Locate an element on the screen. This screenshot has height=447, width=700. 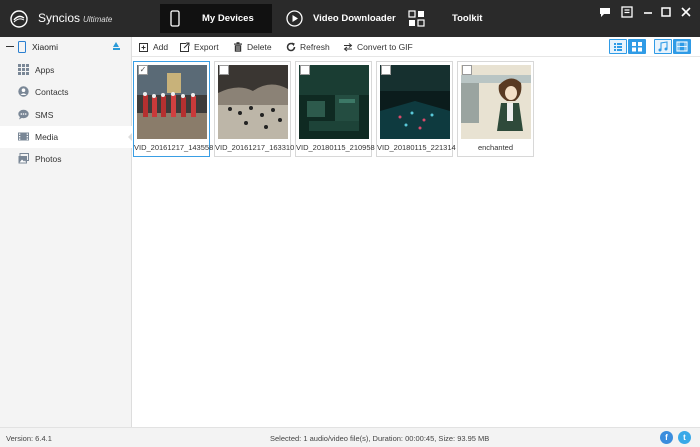
app-edition: Ultimate is located at coordinates (98, 19).